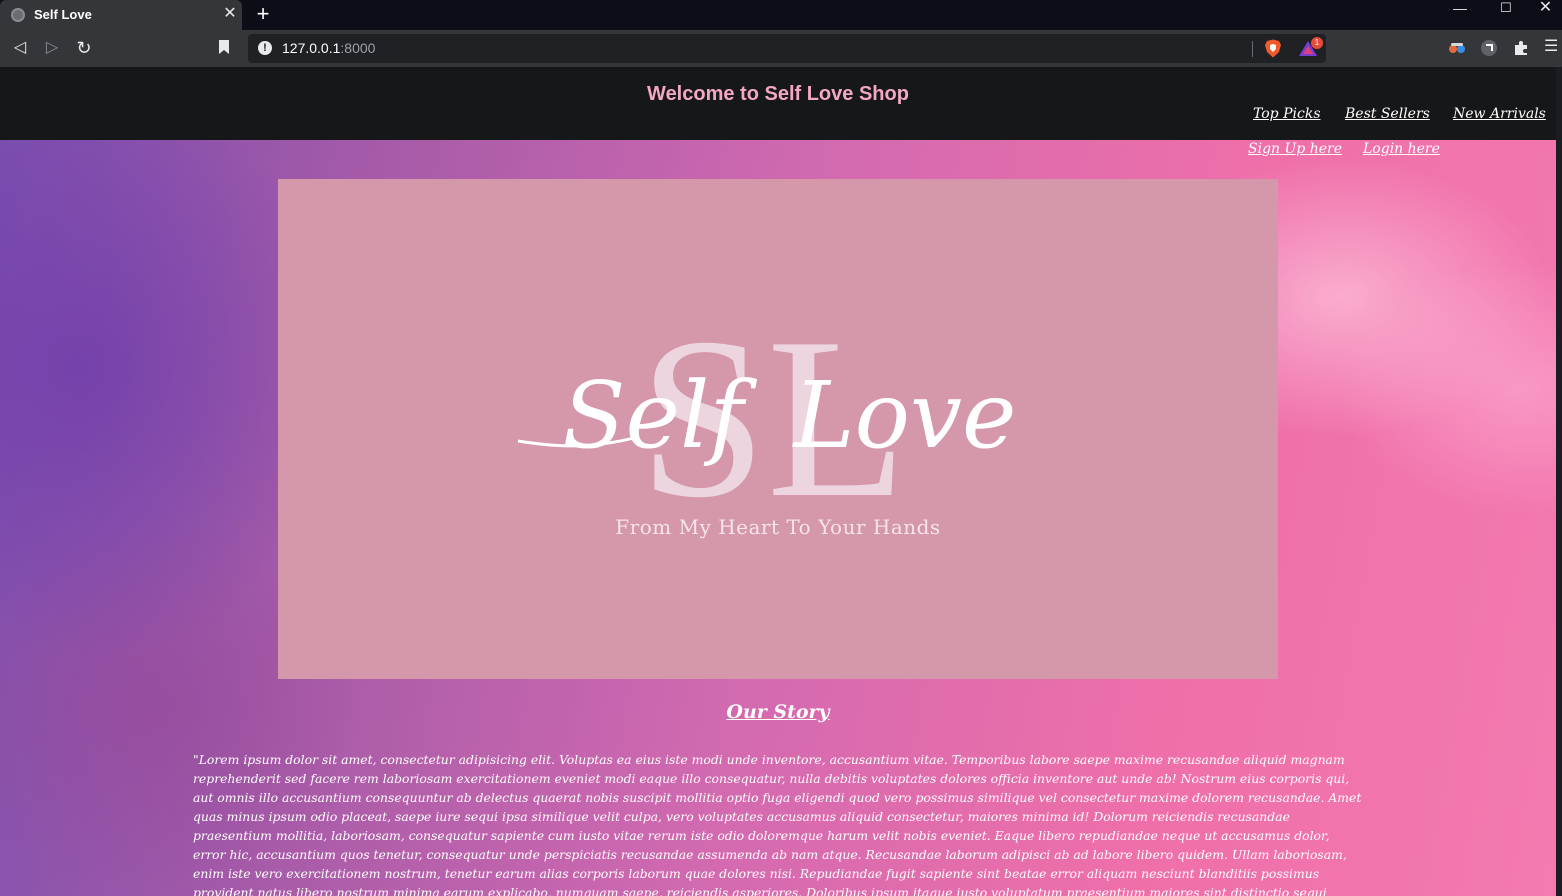 This screenshot has width=1562, height=896. Describe the element at coordinates (904, 415) in the screenshot. I see `logo-word-love: Love` at that location.